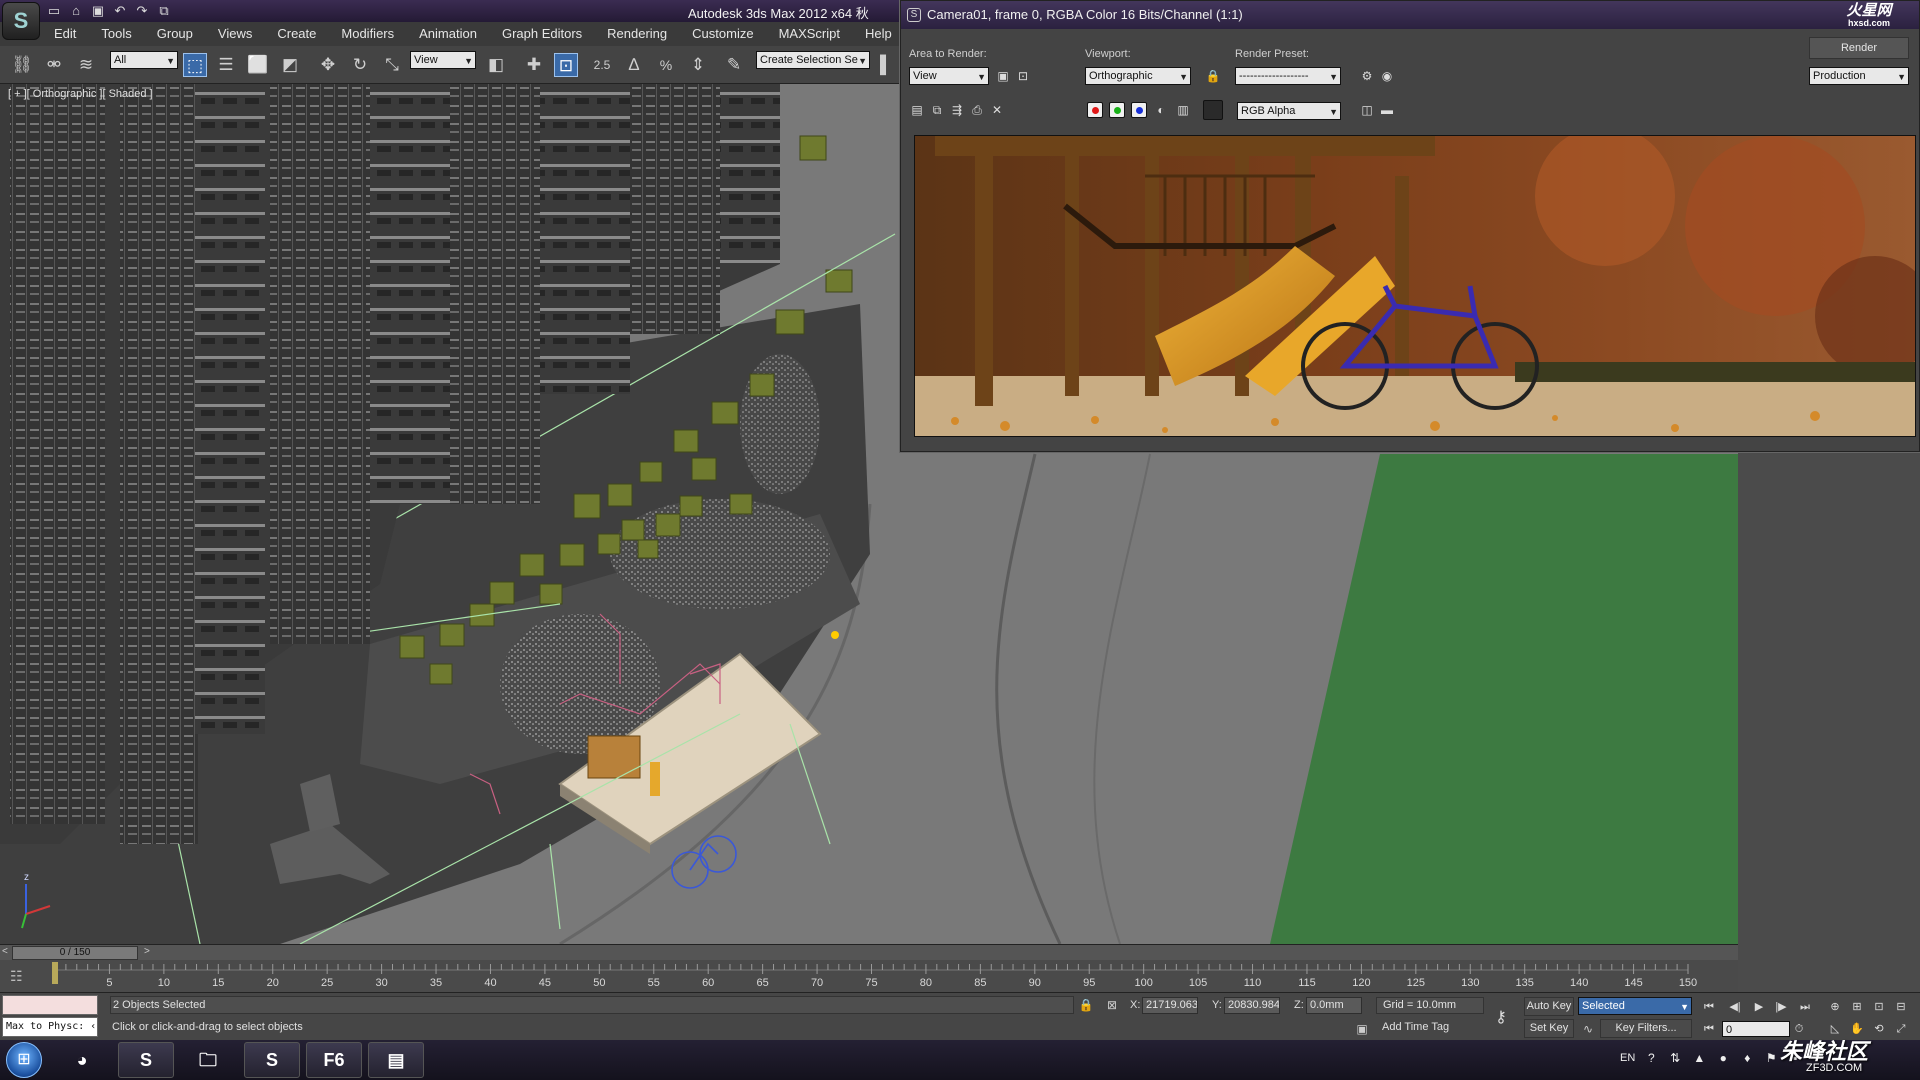  What do you see at coordinates (1117, 110) in the screenshot?
I see `green-channel-toggle` at bounding box center [1117, 110].